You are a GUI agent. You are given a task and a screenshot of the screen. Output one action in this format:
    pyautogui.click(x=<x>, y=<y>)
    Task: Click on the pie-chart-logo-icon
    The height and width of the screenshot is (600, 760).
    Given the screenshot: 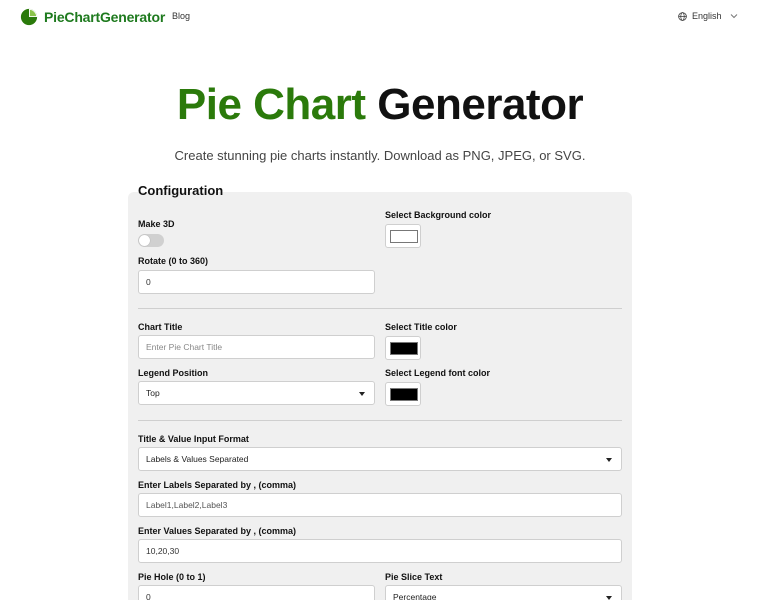 What is the action you would take?
    pyautogui.click(x=29, y=17)
    